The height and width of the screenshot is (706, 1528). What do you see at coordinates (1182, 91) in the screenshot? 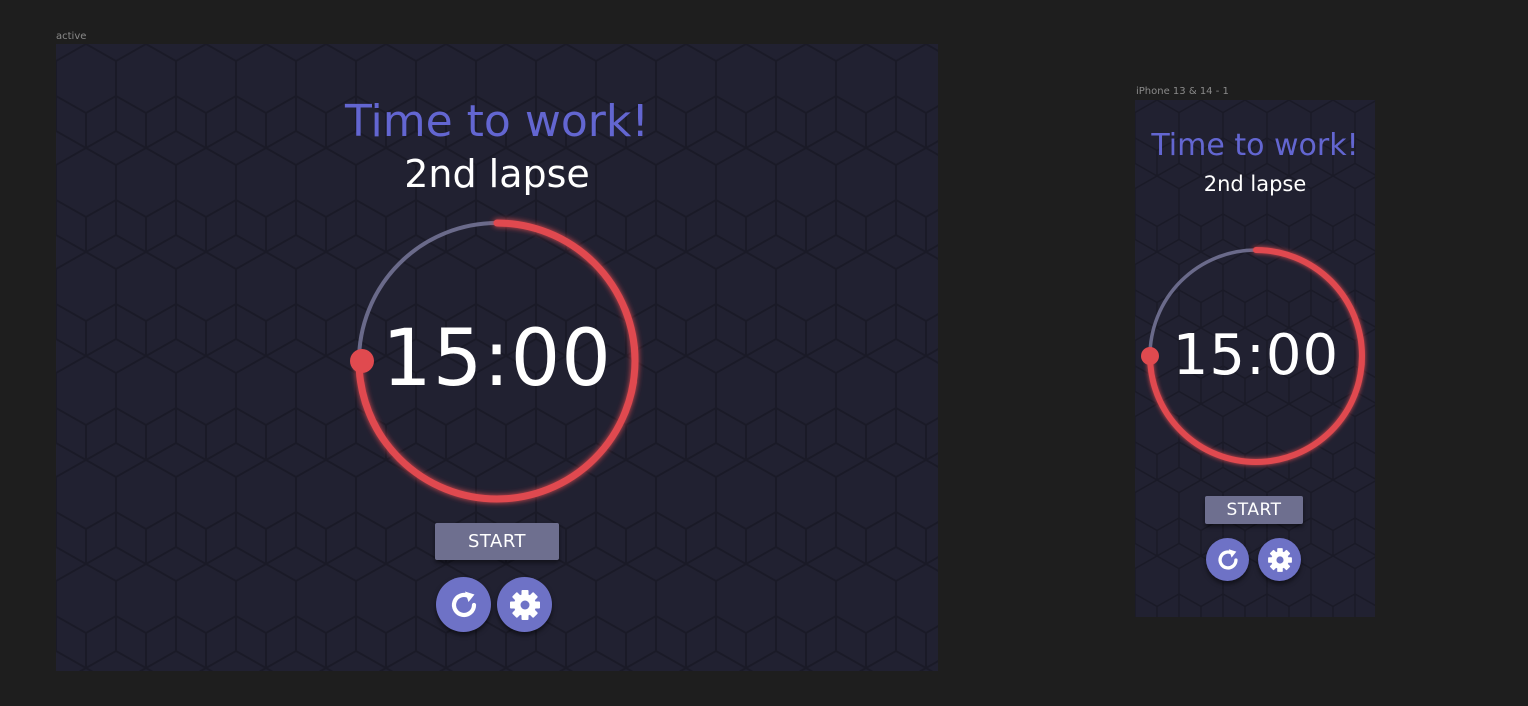
I see `frame-label-mobile: iPhone 13 & 14 - 1` at bounding box center [1182, 91].